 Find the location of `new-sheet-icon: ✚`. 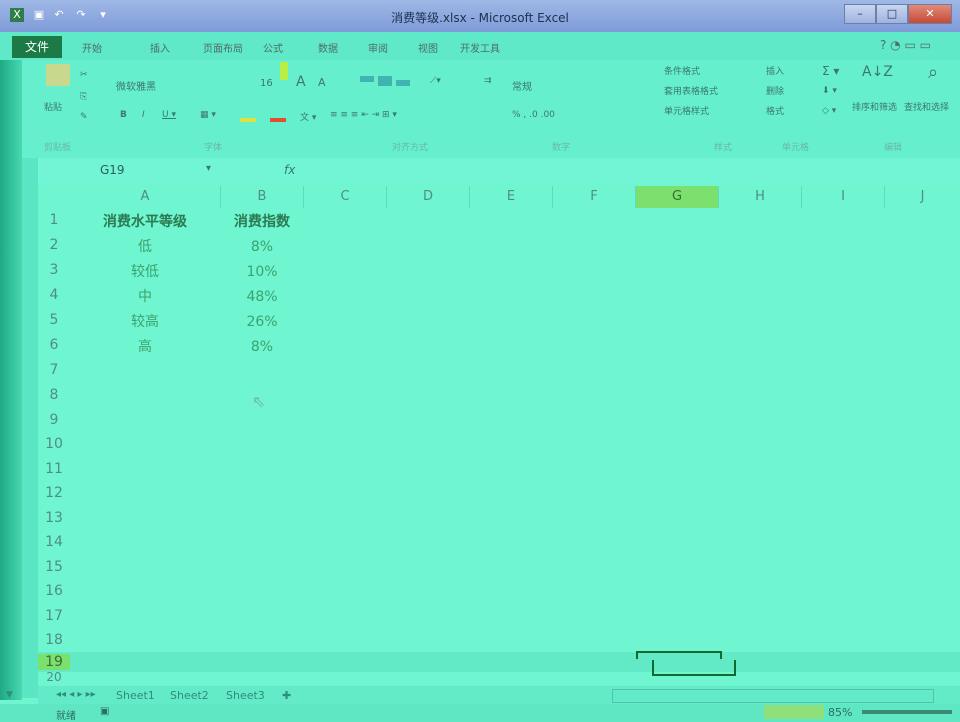

new-sheet-icon: ✚ is located at coordinates (286, 695).